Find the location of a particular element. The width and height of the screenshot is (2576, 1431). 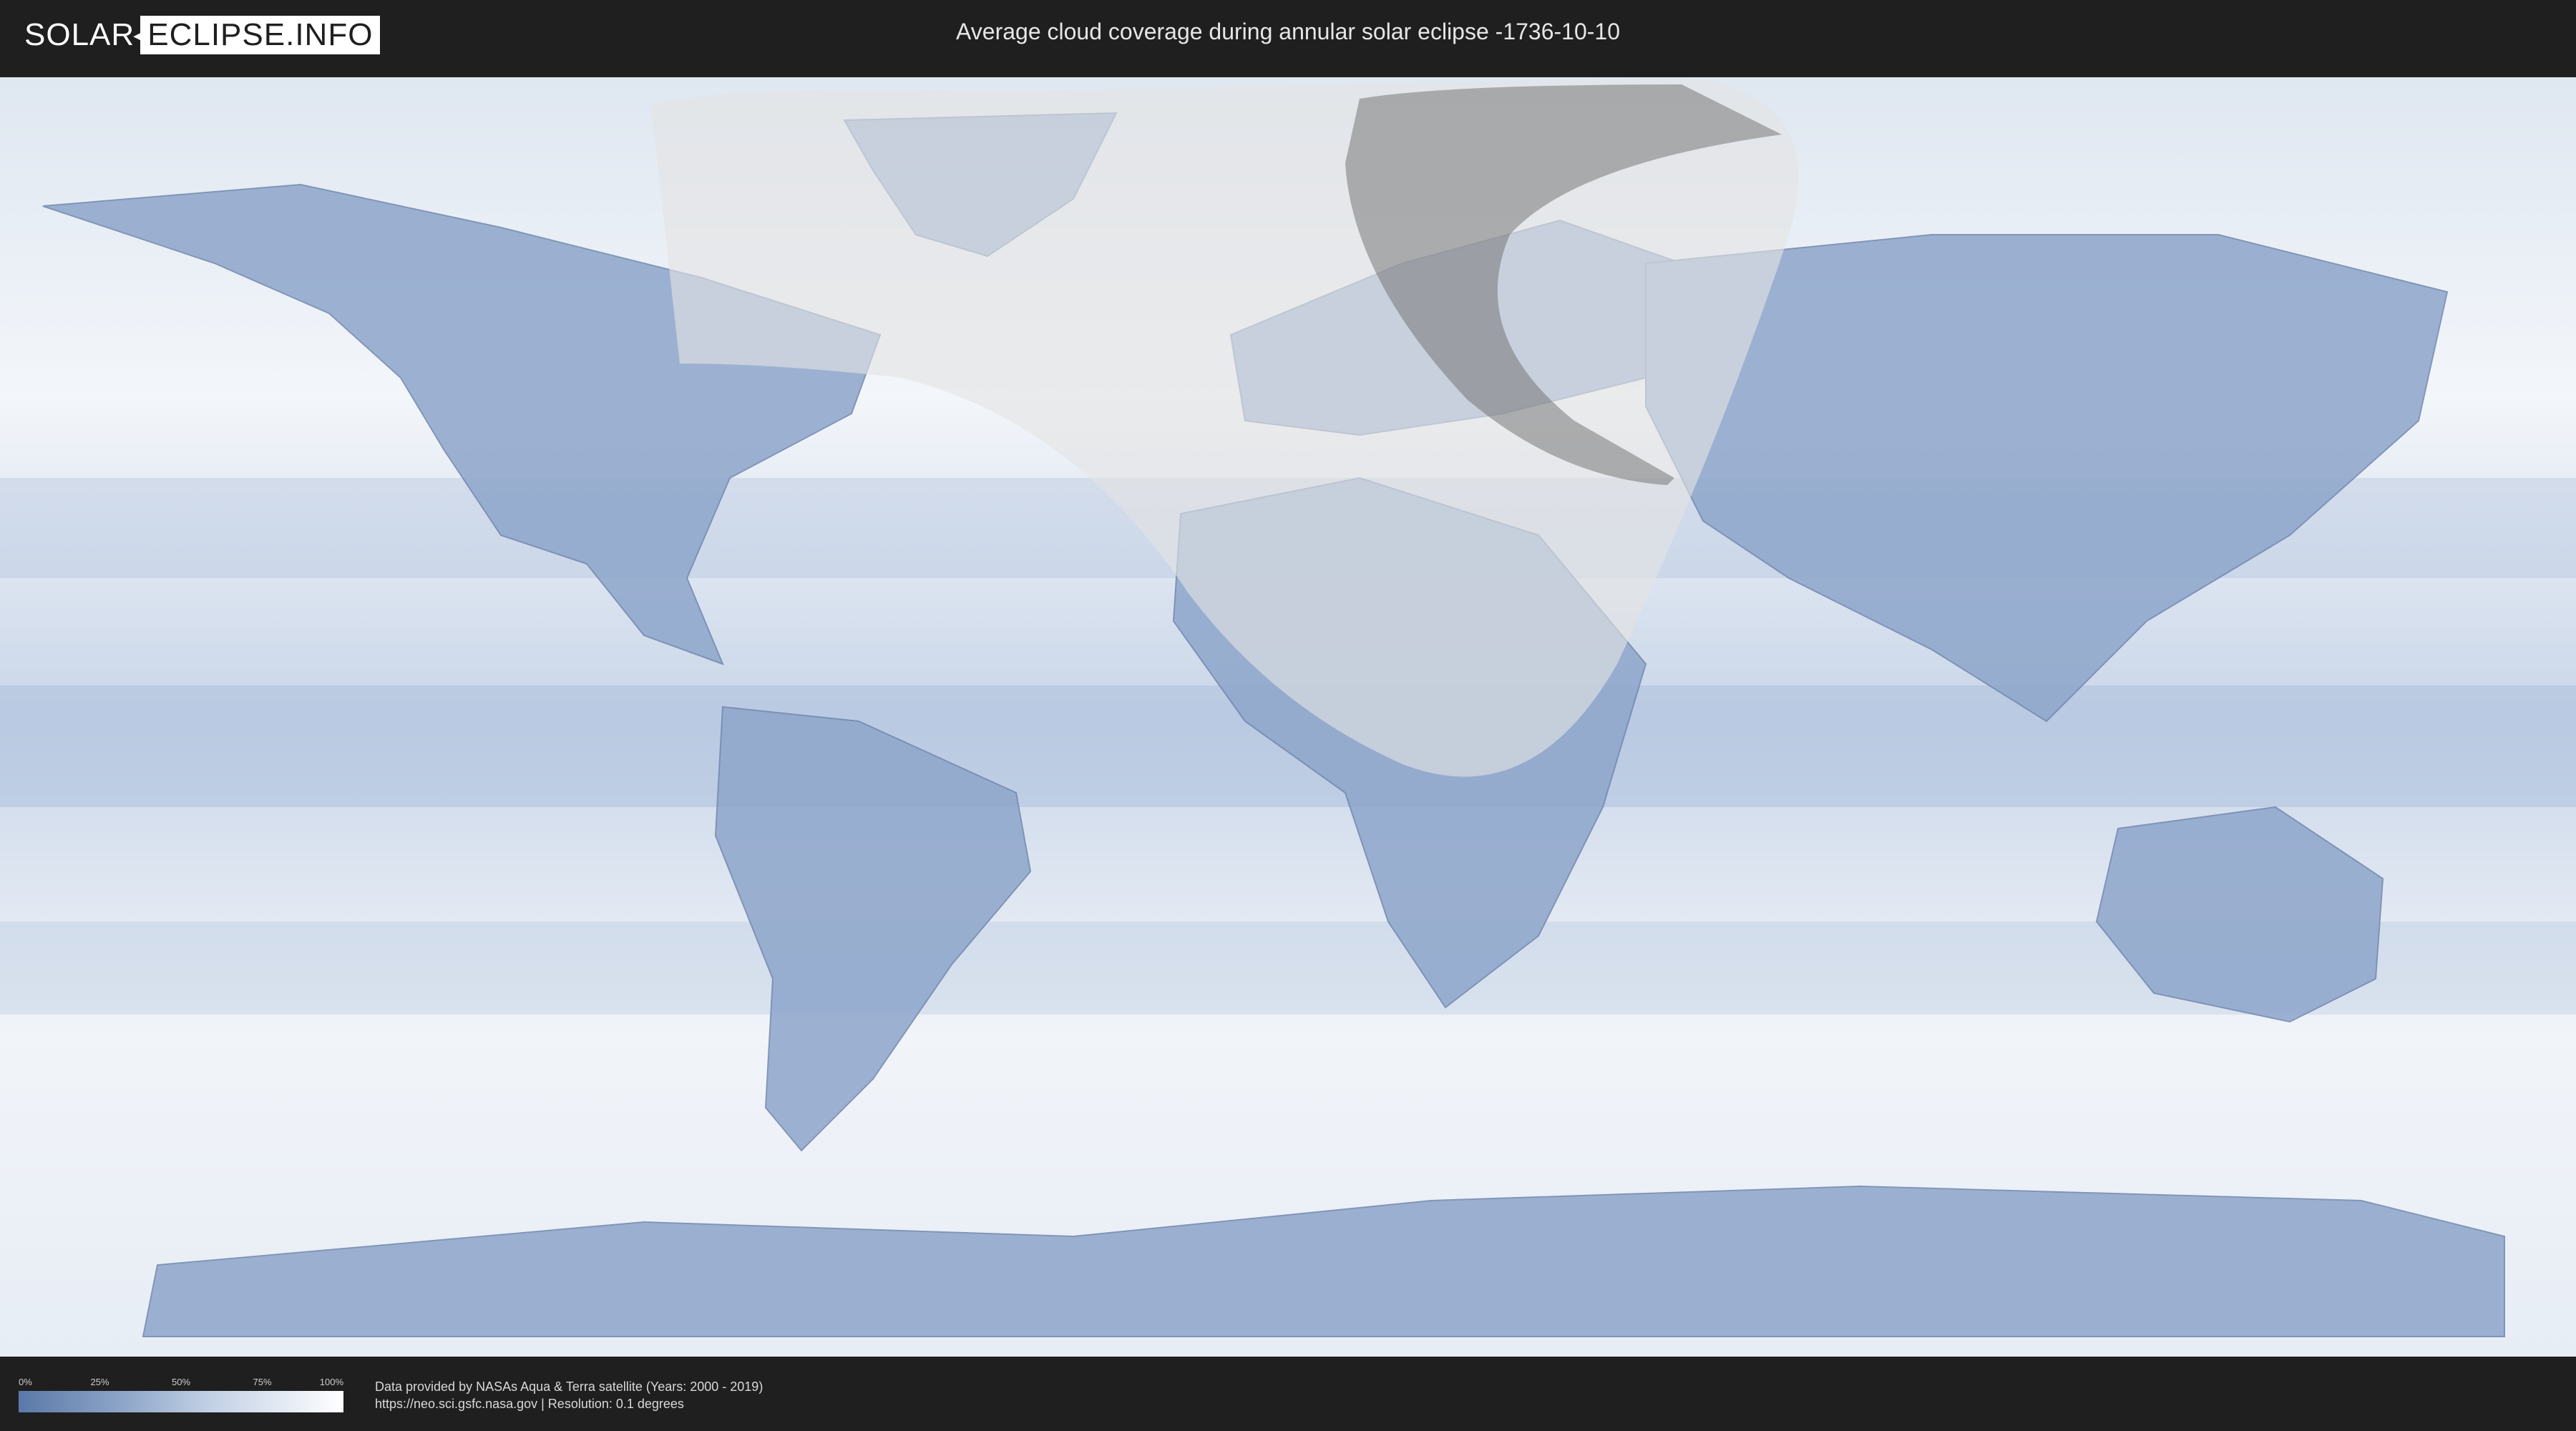

legend-tick-25: 25% is located at coordinates (100, 1382).